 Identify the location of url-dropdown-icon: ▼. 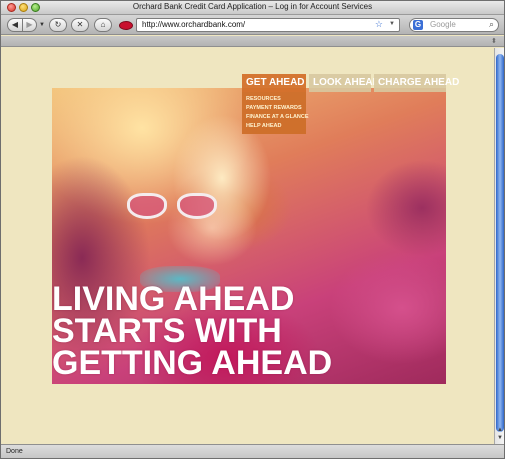
(392, 24).